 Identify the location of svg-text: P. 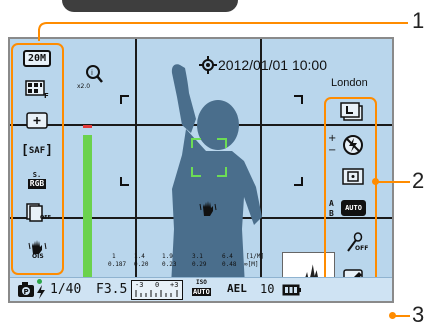
(26, 292).